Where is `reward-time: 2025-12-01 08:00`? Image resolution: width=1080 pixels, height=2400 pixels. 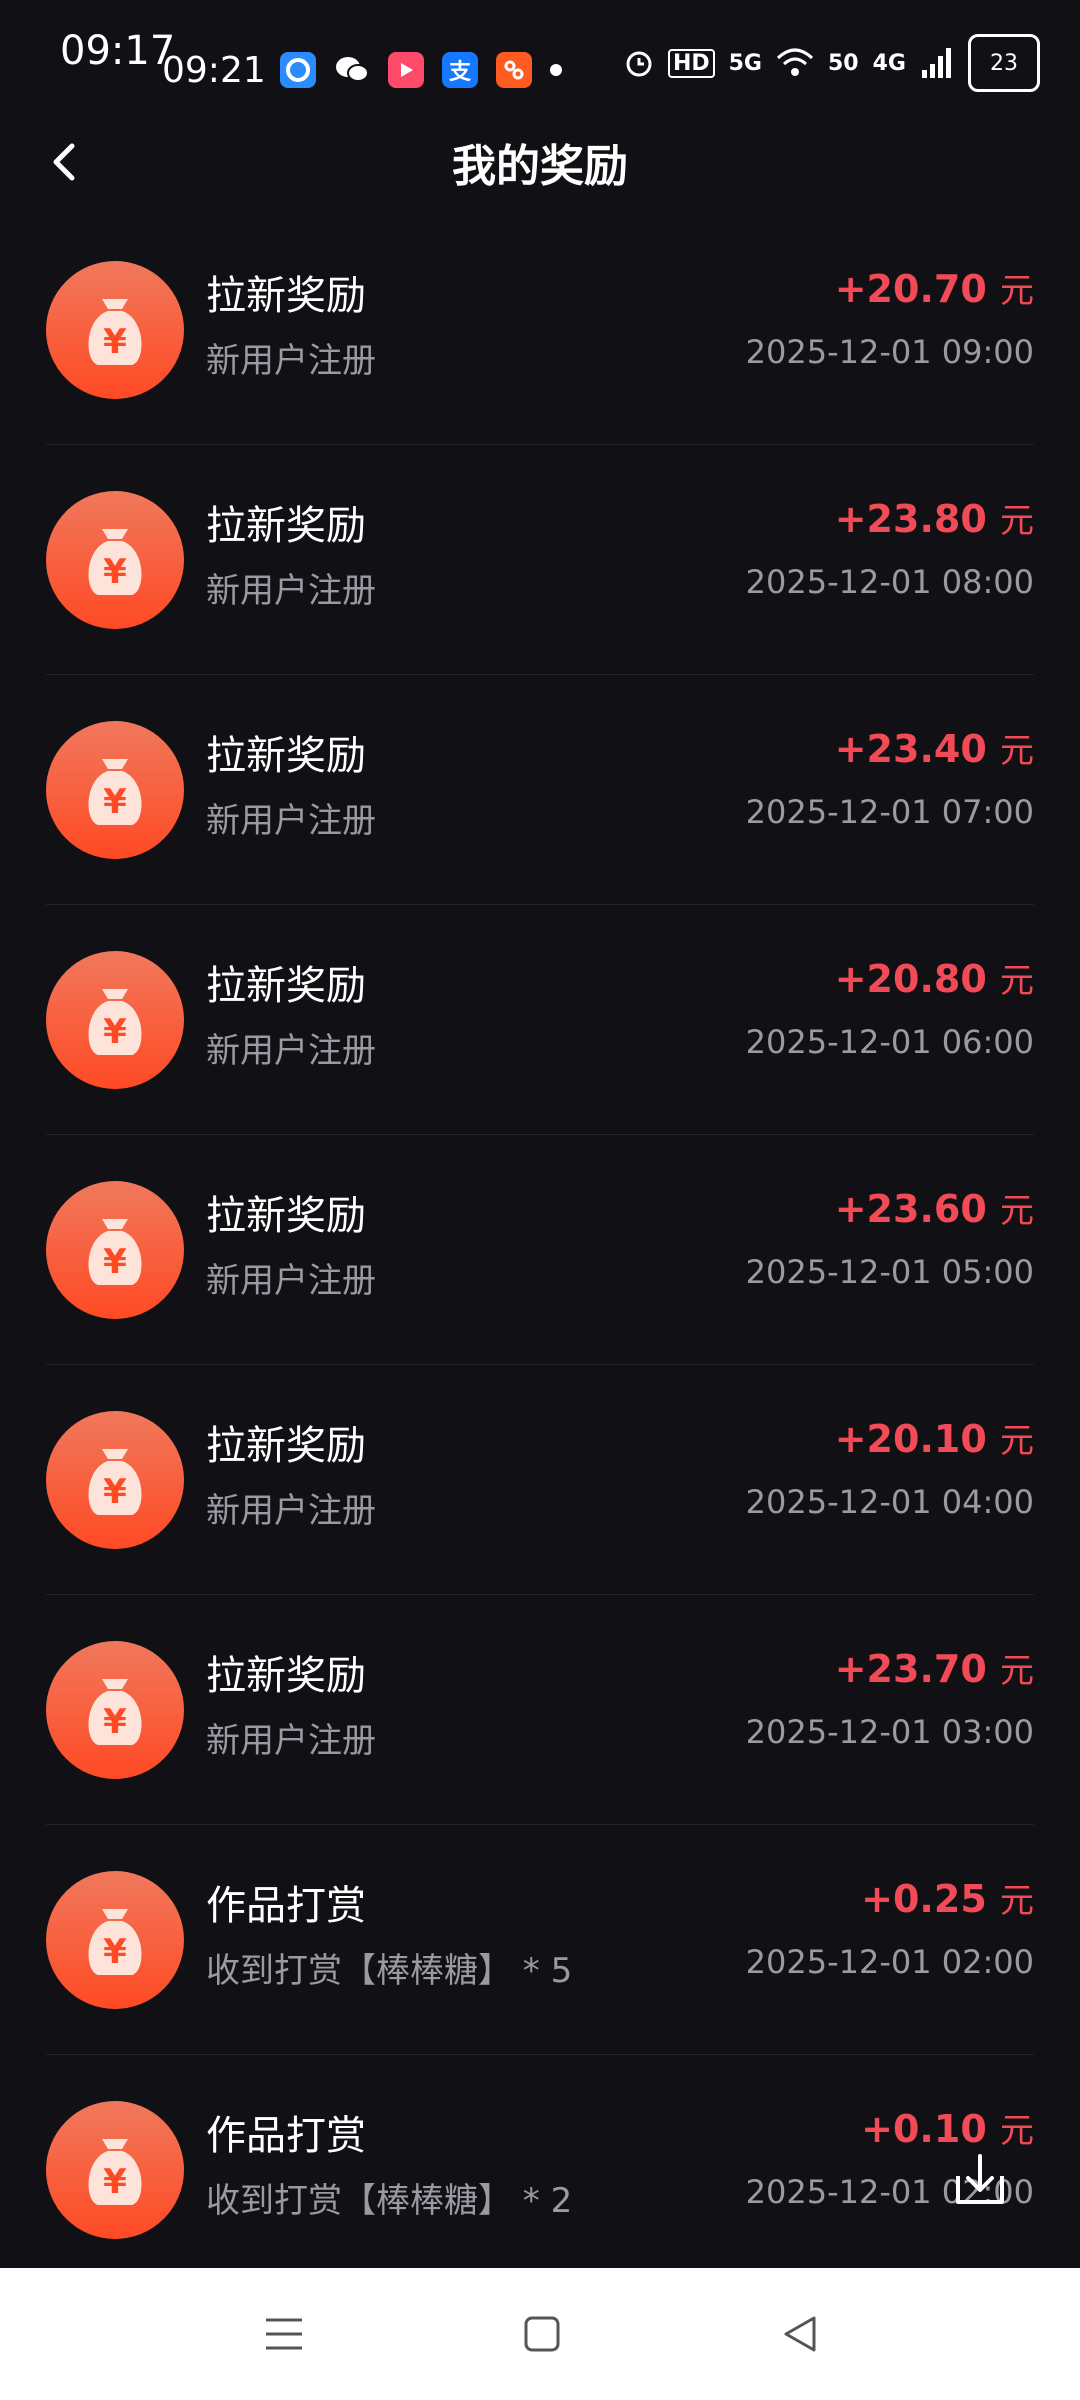
reward-time: 2025-12-01 08:00 is located at coordinates (889, 582).